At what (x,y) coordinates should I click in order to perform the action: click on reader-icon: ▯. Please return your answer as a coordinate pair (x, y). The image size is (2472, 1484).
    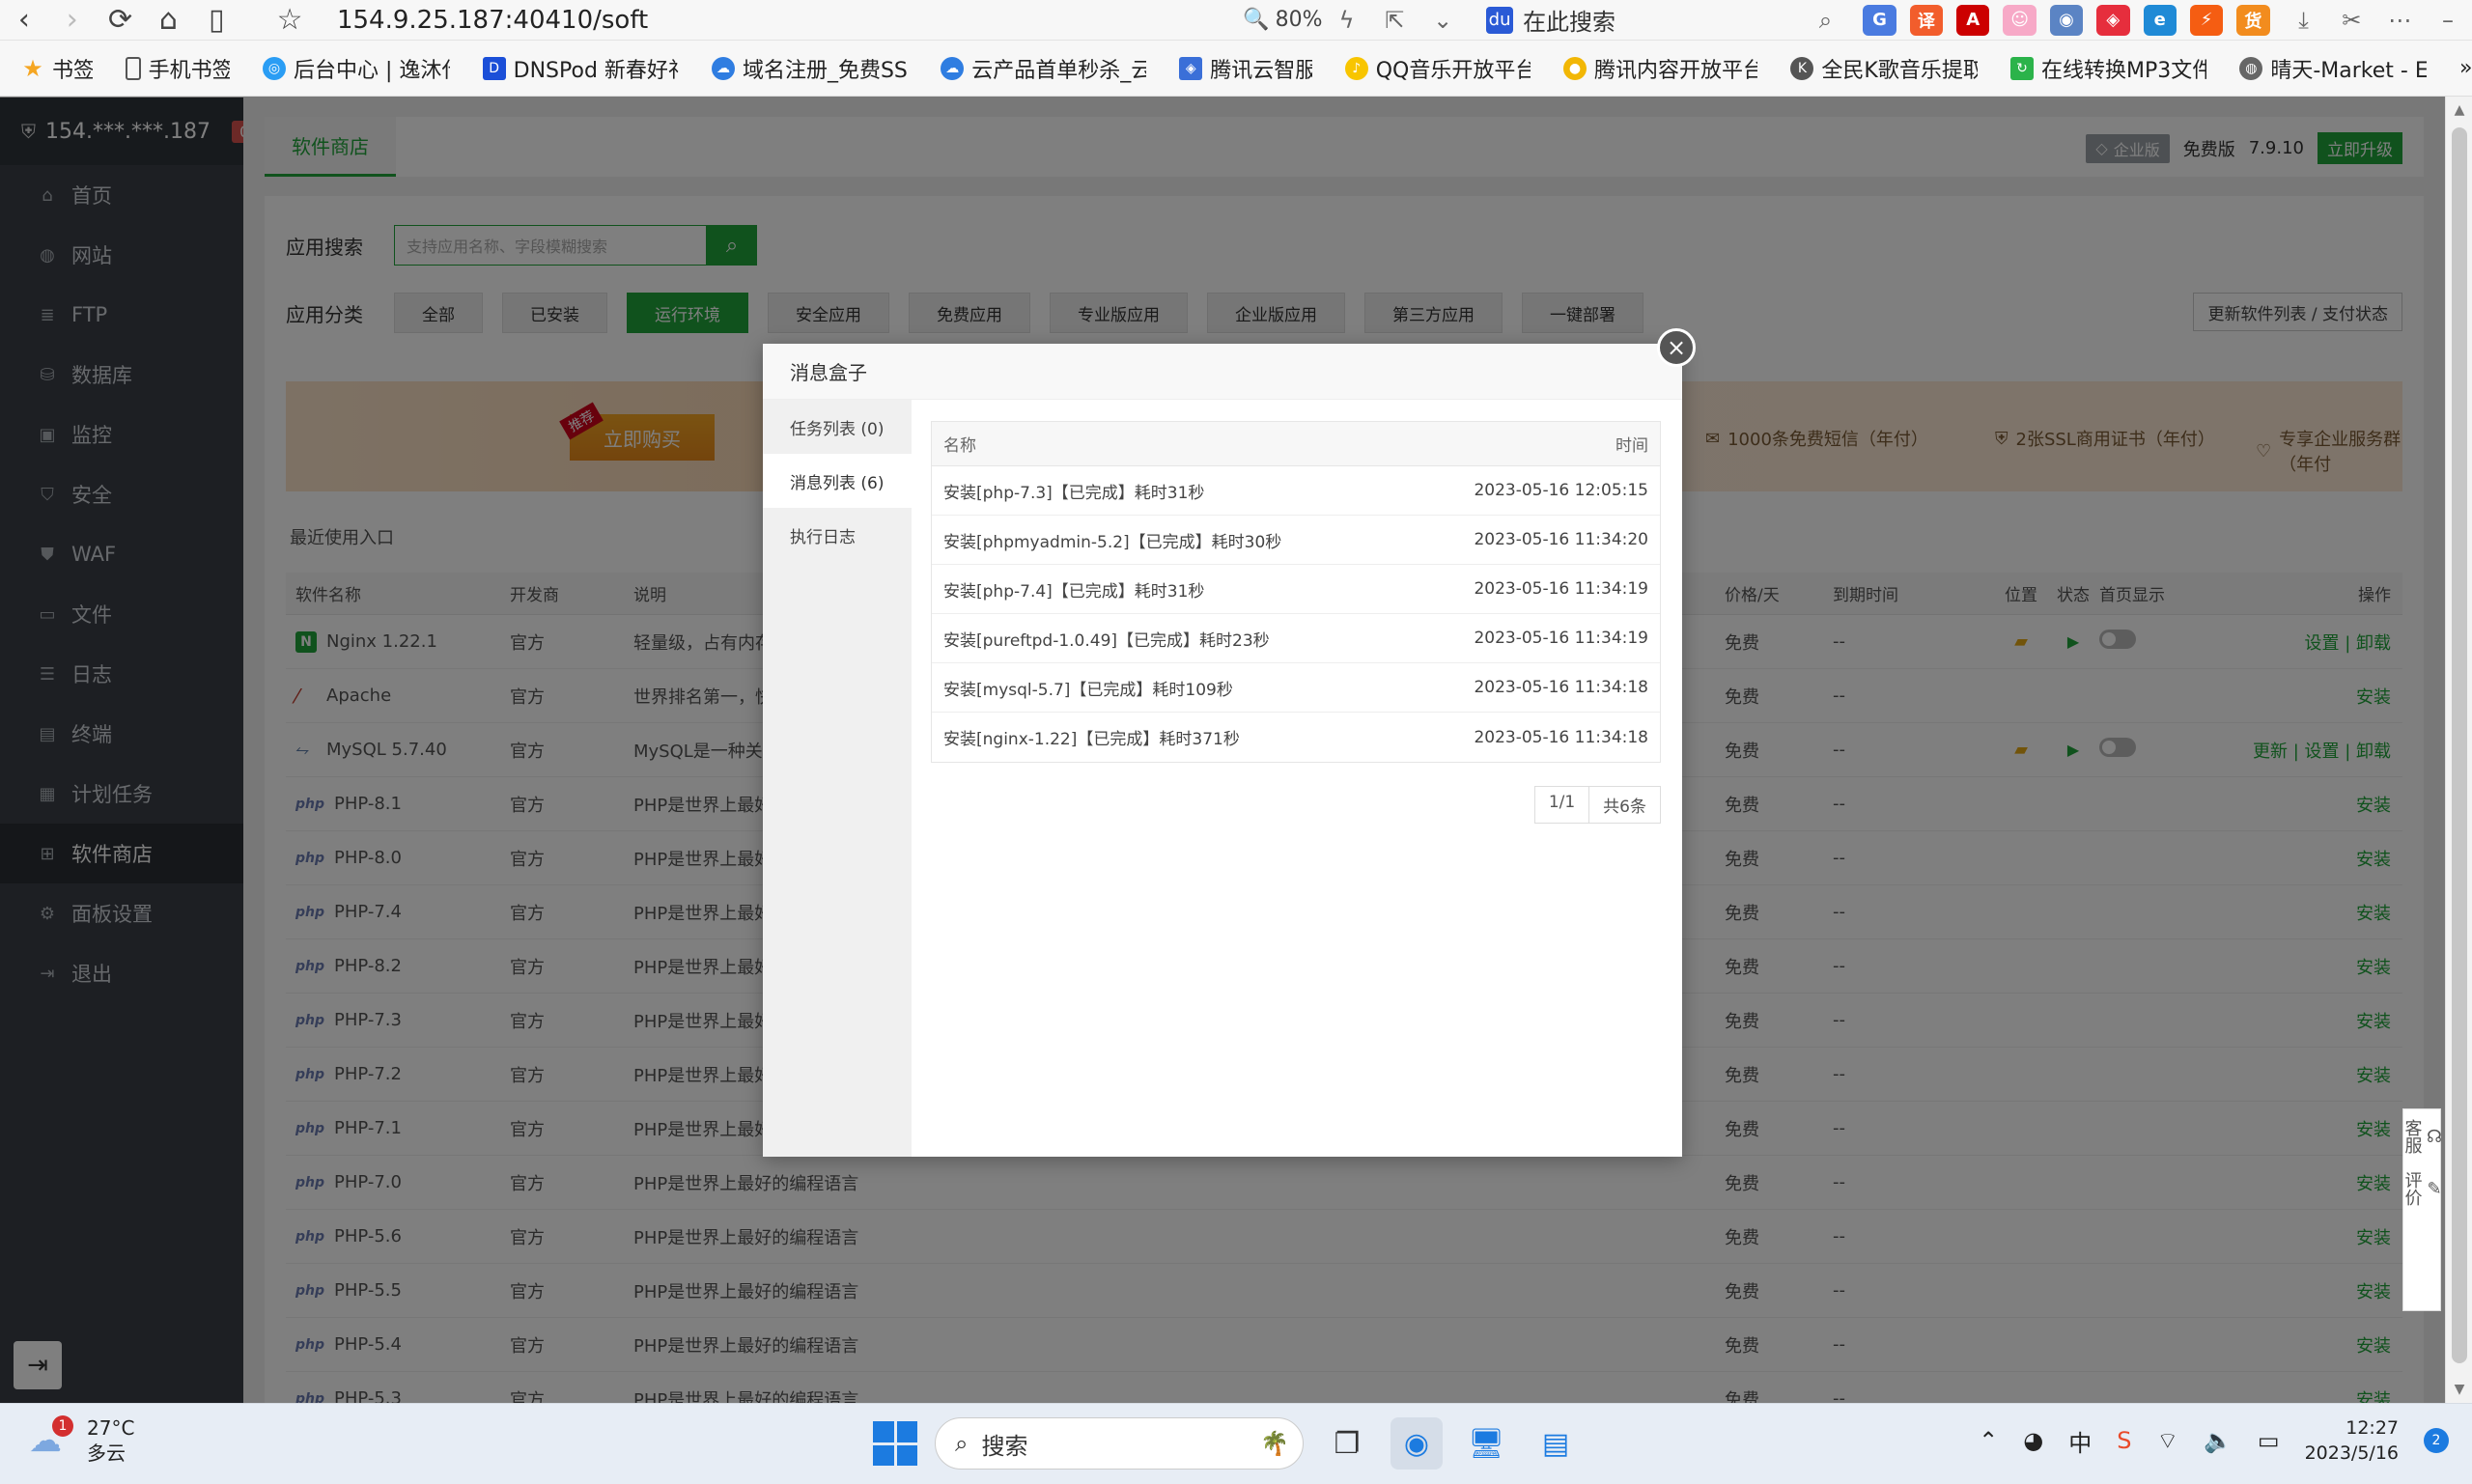
    Looking at the image, I should click on (216, 20).